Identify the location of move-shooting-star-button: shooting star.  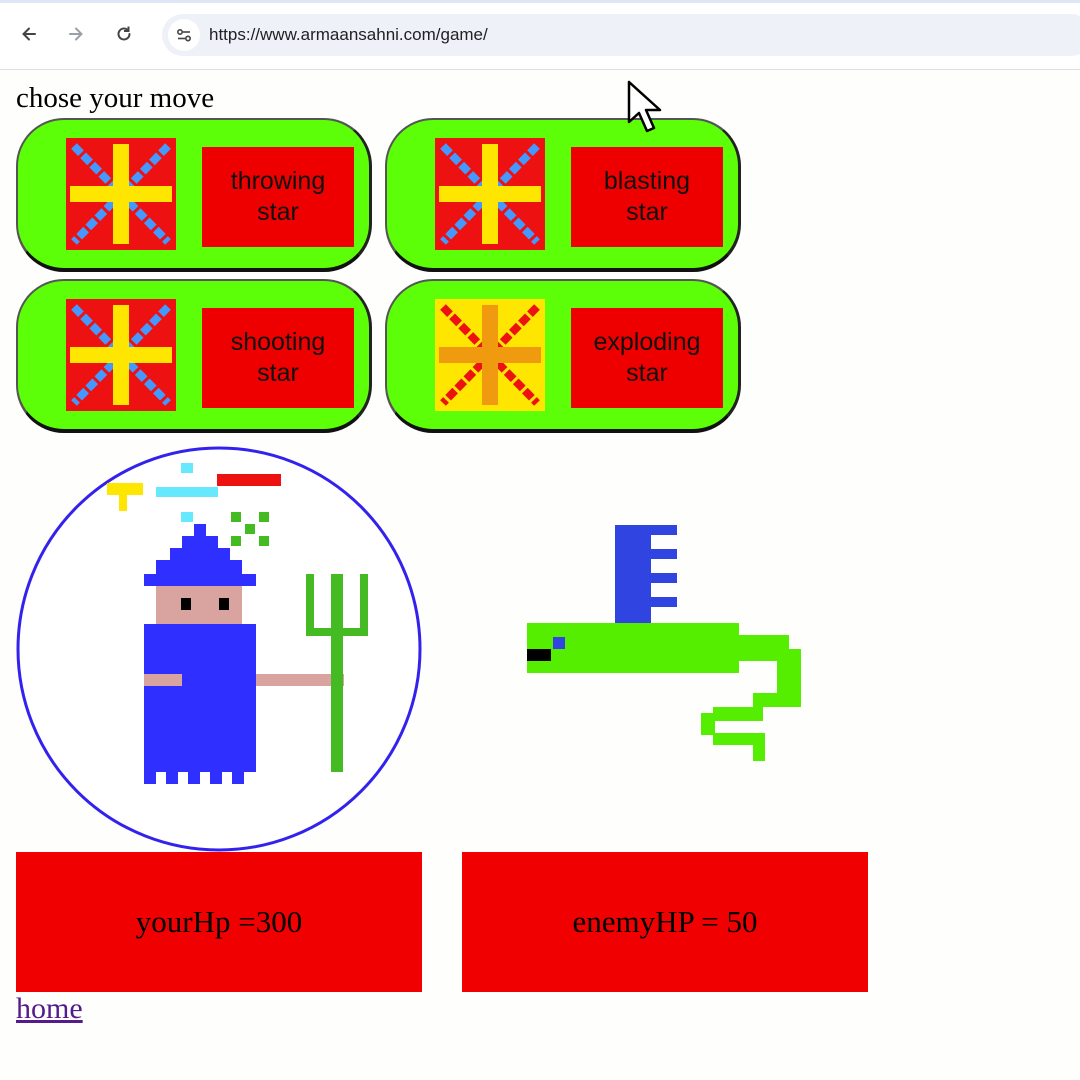
(194, 356).